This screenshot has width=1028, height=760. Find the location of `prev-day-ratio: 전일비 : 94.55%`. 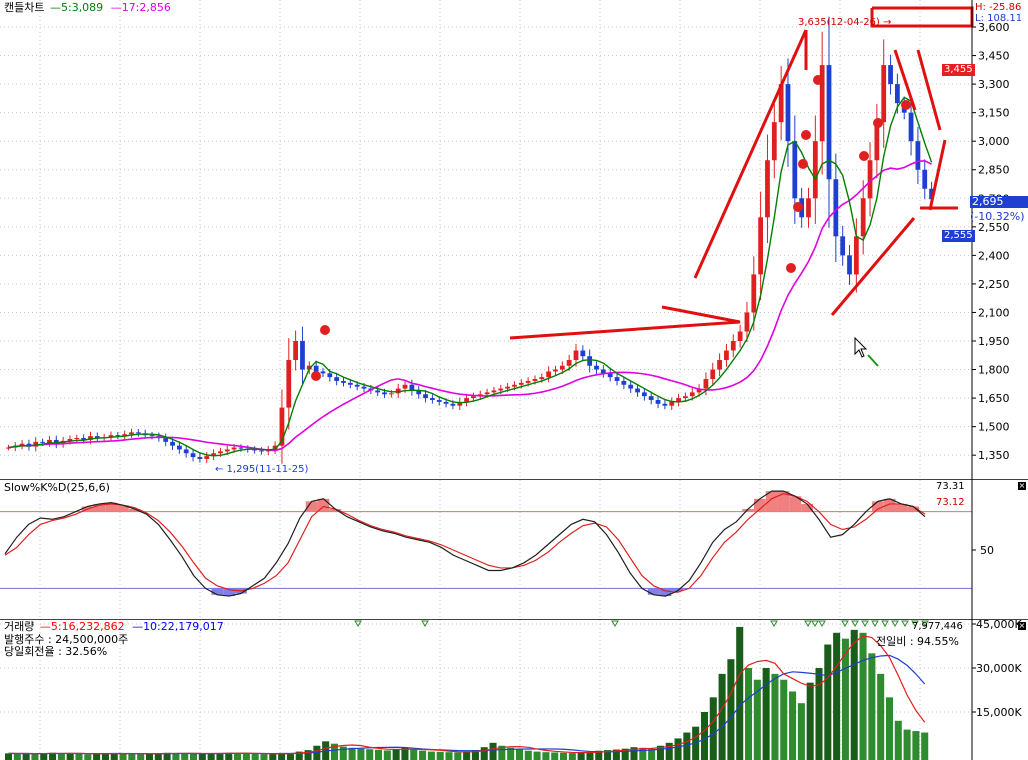

prev-day-ratio: 전일비 : 94.55% is located at coordinates (918, 641).